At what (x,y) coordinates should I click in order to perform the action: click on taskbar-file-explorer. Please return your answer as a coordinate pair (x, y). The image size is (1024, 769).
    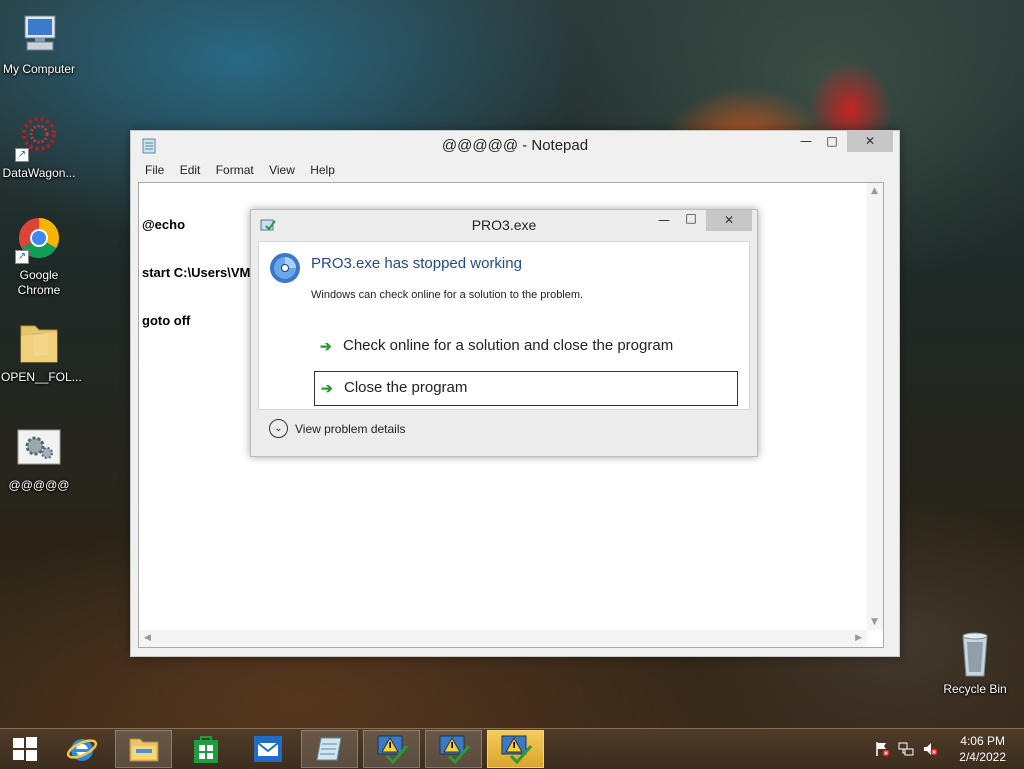
    Looking at the image, I should click on (143, 749).